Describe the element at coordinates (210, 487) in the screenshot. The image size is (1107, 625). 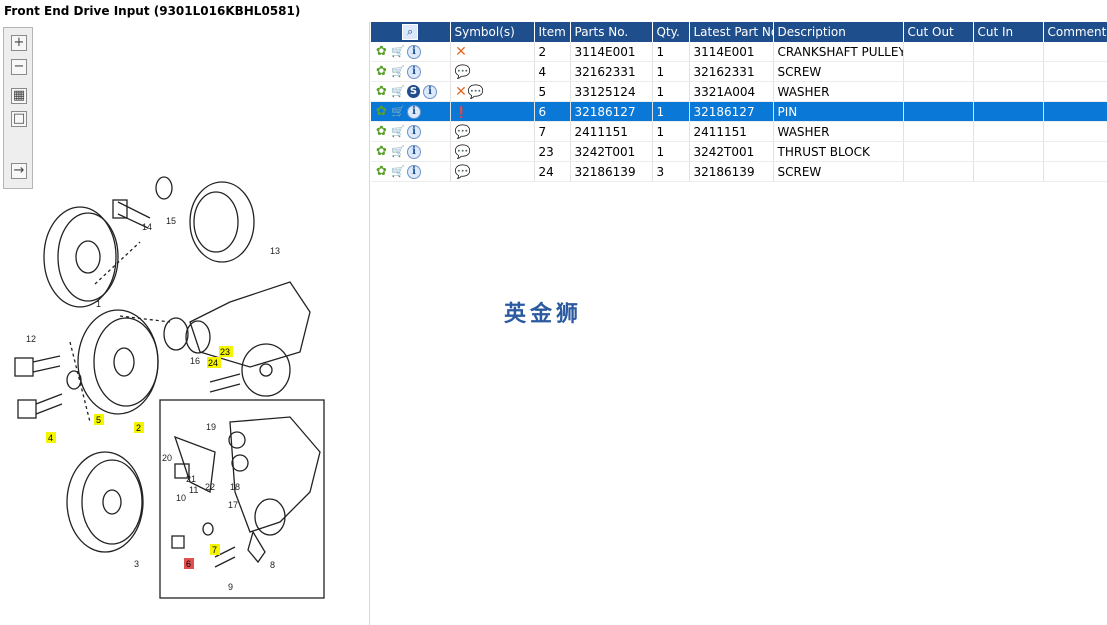
I see `svg-text: 22` at that location.